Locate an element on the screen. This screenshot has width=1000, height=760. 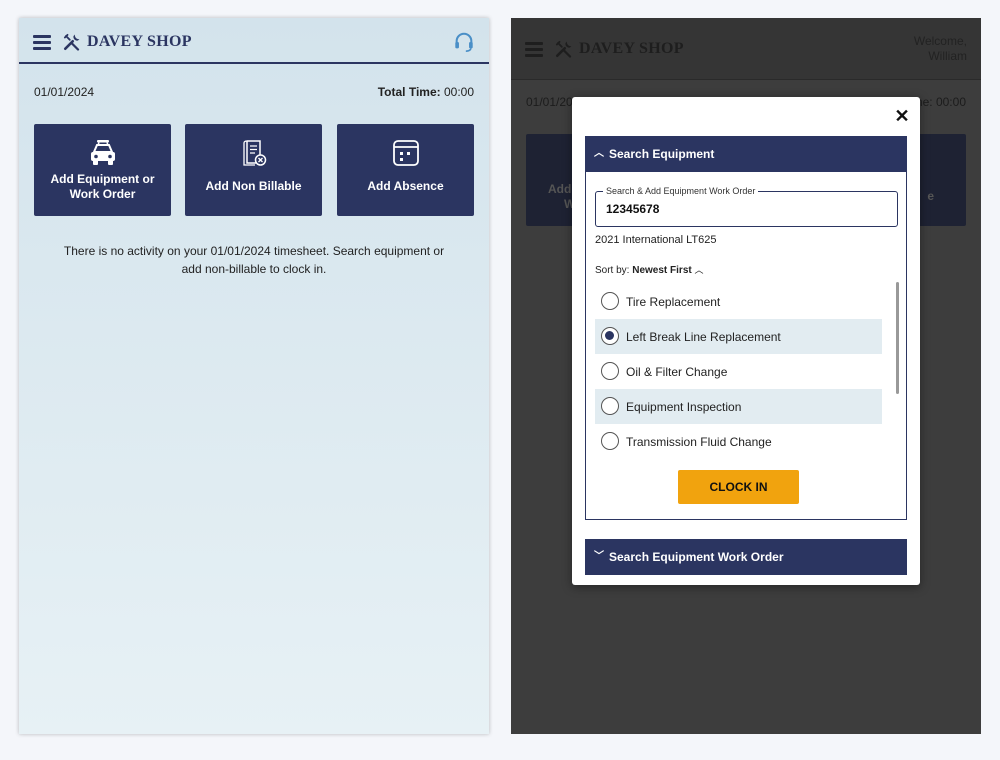
total-time-label: Total Time: is located at coordinates (409, 92).